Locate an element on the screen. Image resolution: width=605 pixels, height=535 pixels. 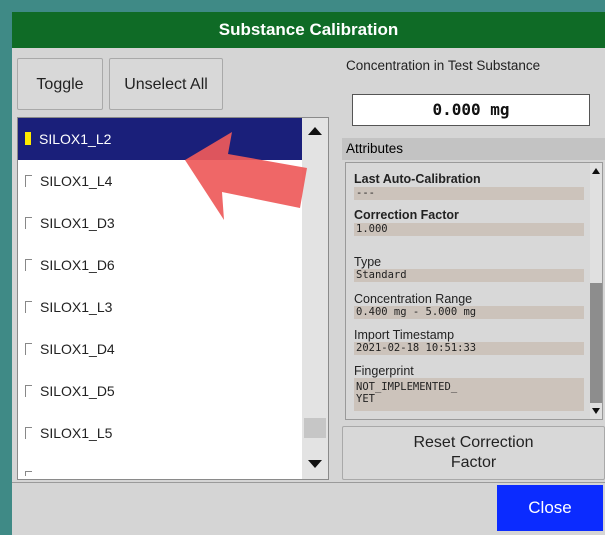
last-auto-calibration-value: --- is located at coordinates (469, 193).